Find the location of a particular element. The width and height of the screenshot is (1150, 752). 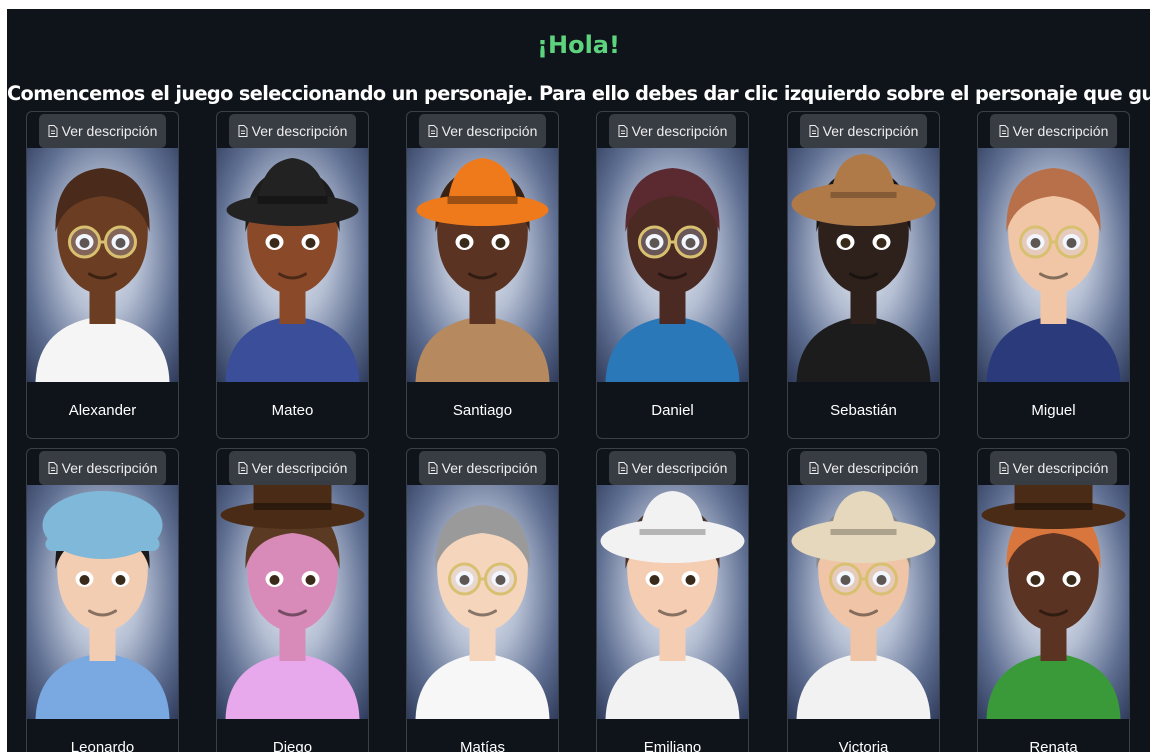

character-card-matias: Ver descripción Matías is located at coordinates (482, 600).